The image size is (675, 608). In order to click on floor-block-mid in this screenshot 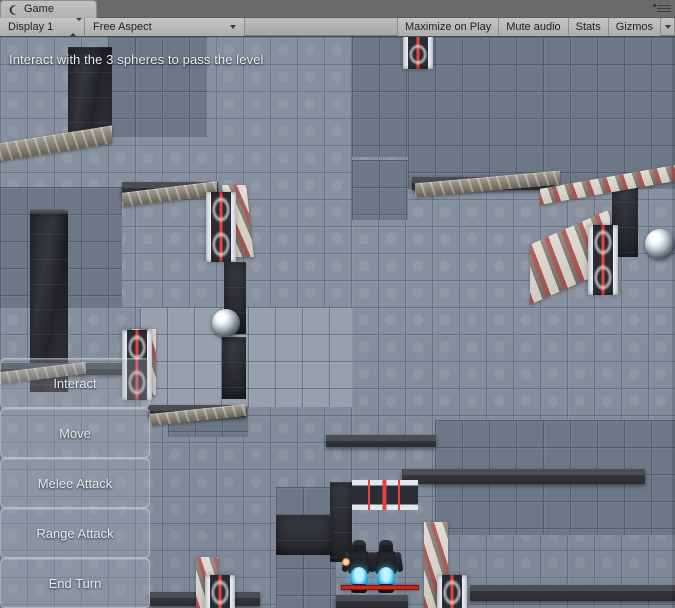, I will do `click(380, 190)`.